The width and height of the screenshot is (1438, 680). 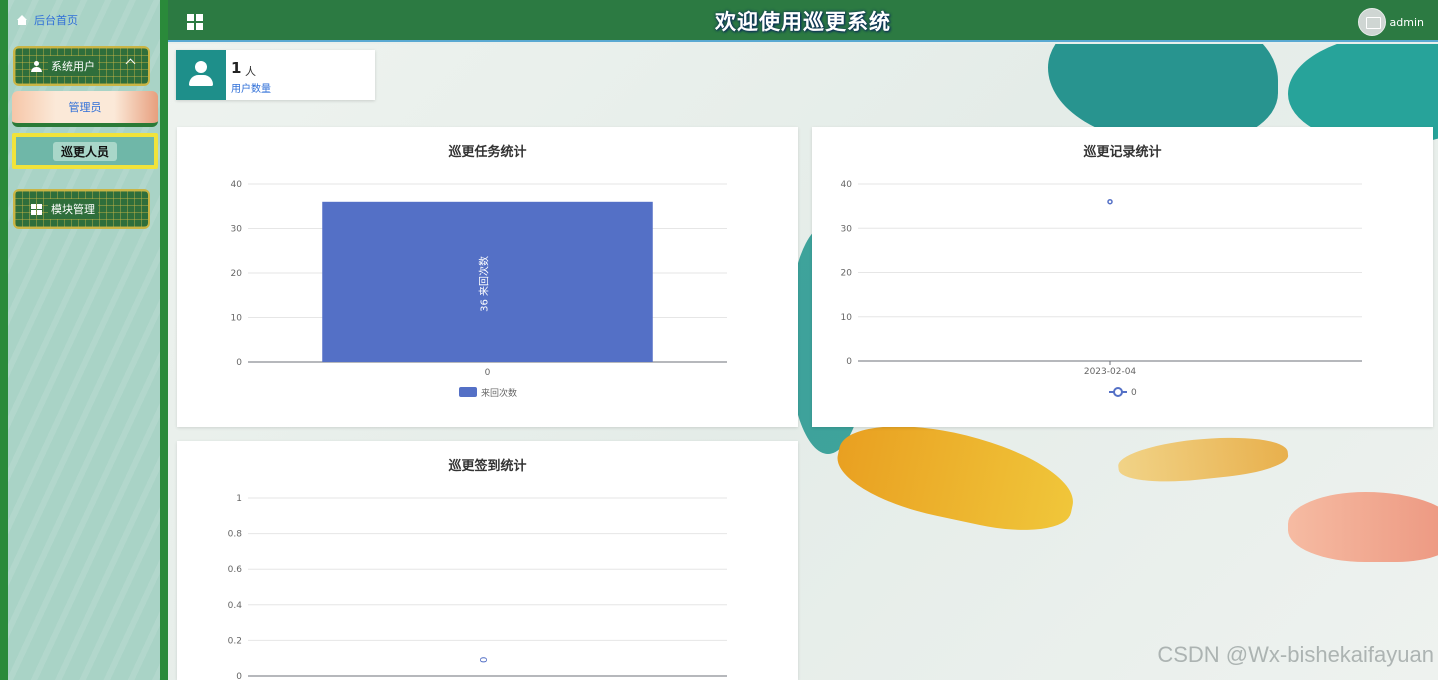 What do you see at coordinates (1295, 654) in the screenshot?
I see `watermark: CSDN @Wx-bishekaifayuan` at bounding box center [1295, 654].